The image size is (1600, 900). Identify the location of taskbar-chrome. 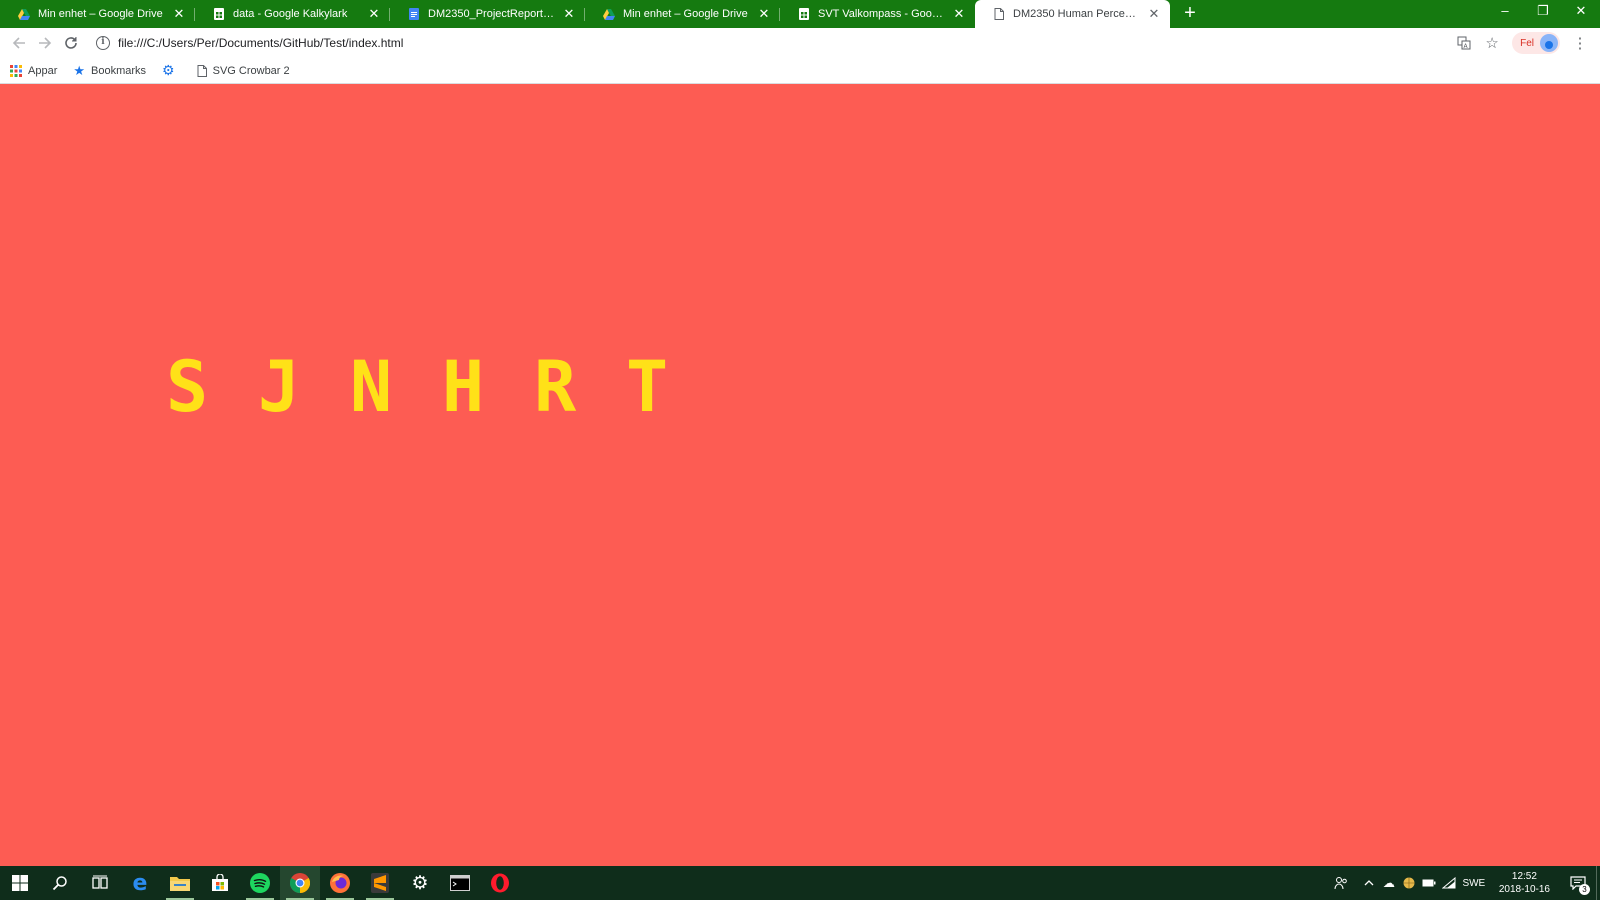
(300, 883).